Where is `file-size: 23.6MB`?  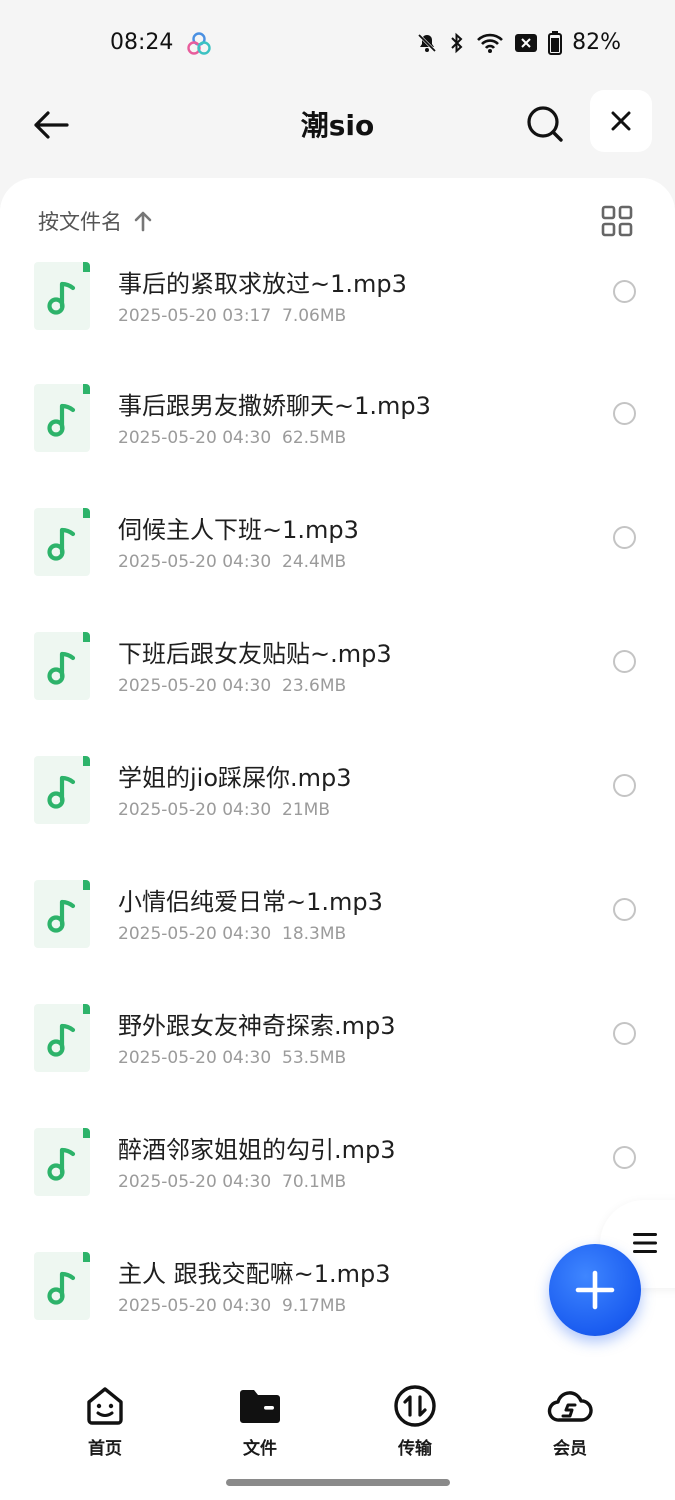 file-size: 23.6MB is located at coordinates (314, 686).